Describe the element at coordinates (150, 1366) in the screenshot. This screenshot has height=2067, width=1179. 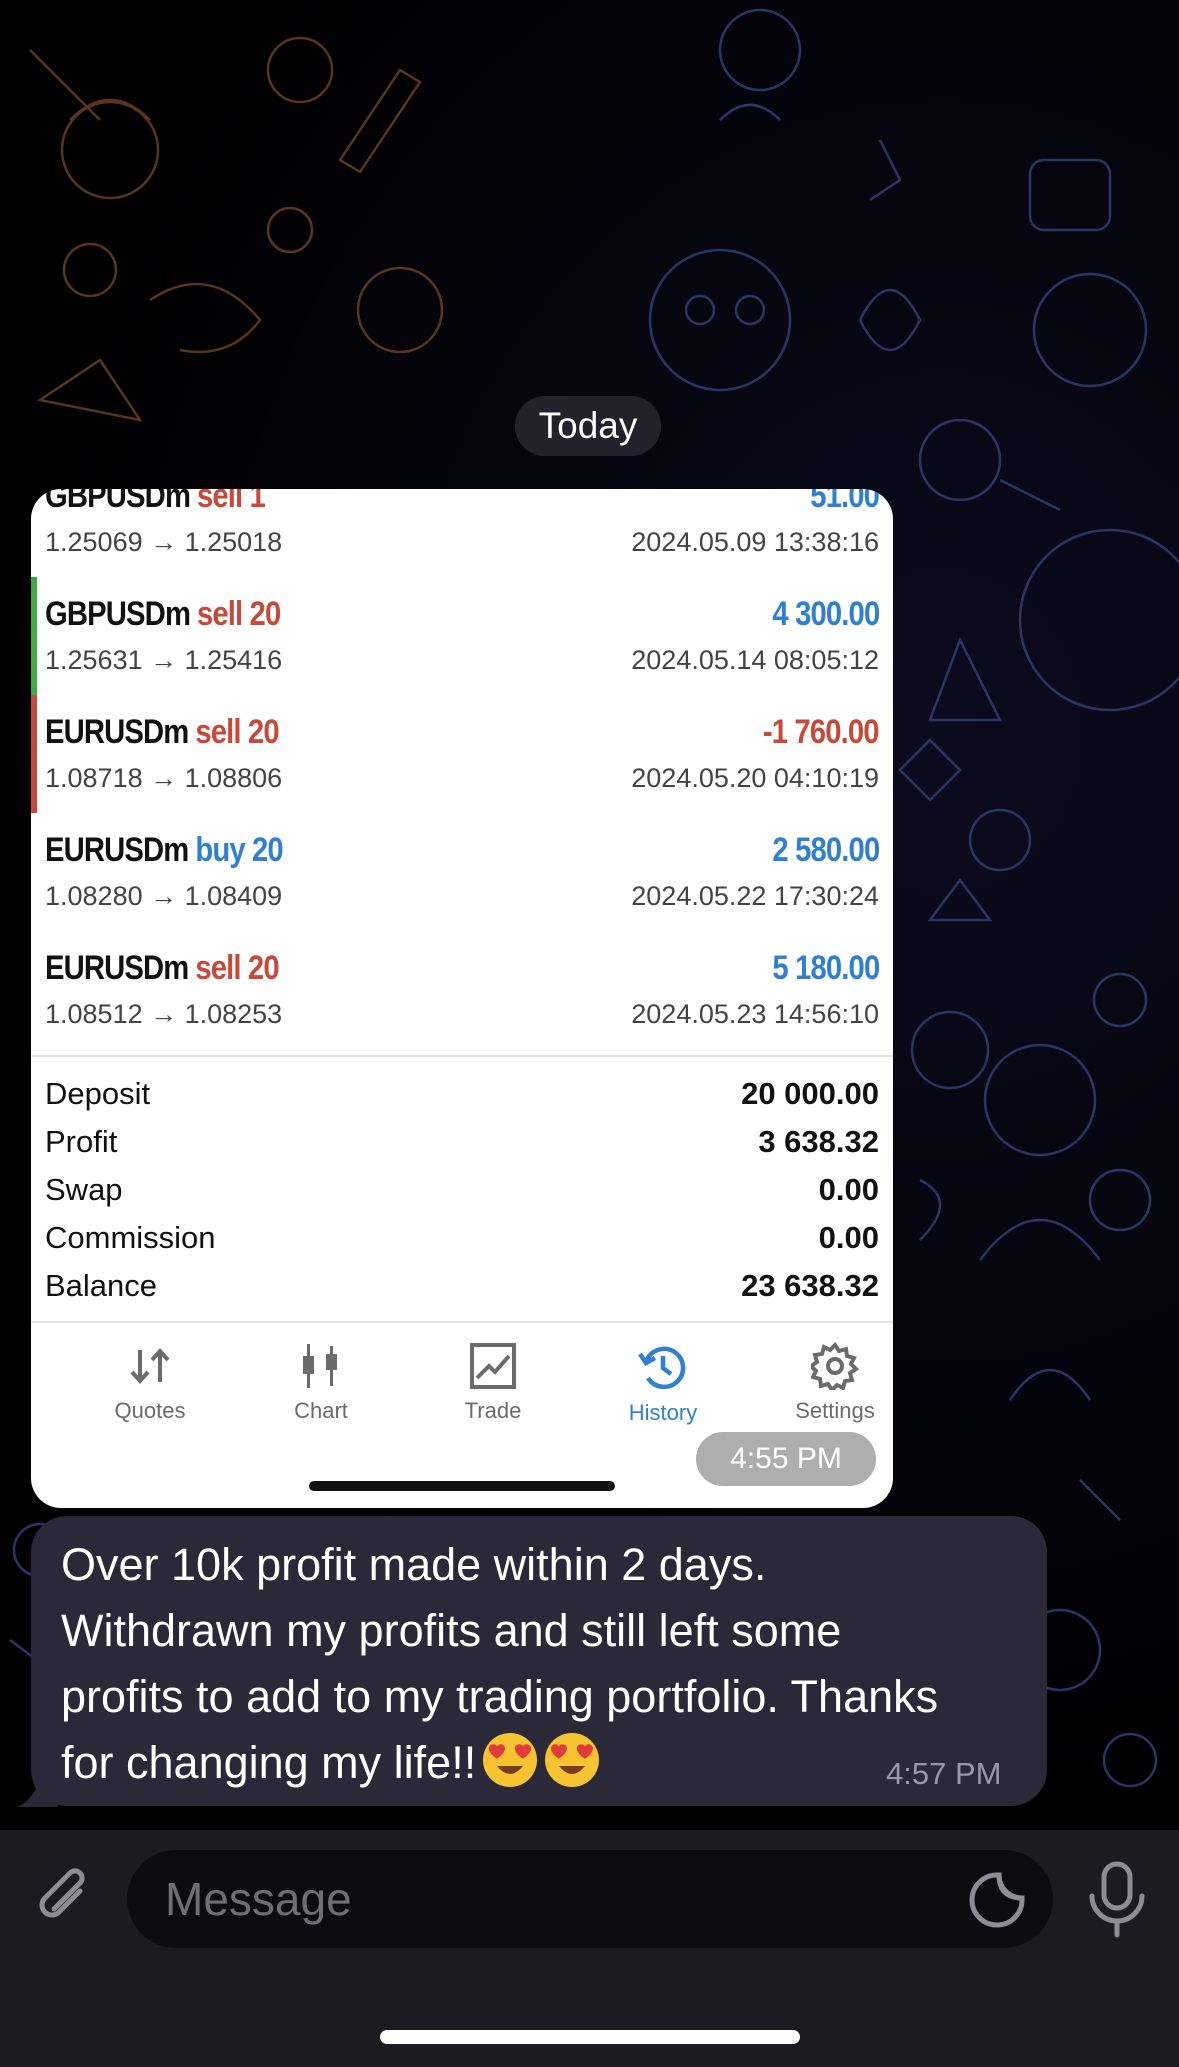
I see `quotes-icon` at that location.